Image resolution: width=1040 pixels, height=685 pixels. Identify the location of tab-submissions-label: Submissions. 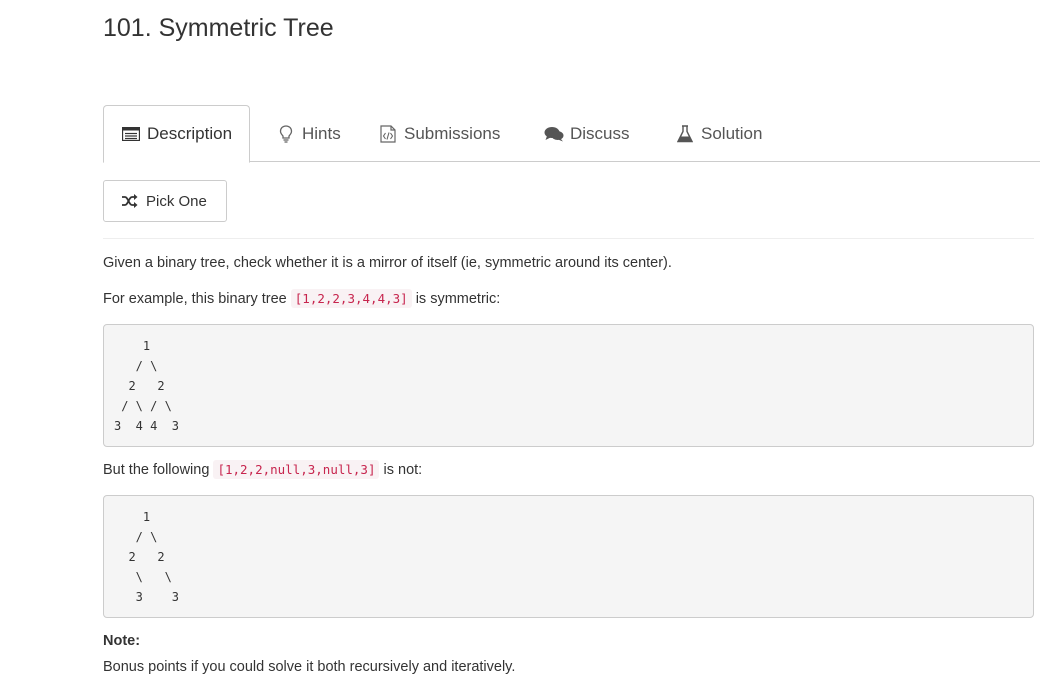
(452, 133).